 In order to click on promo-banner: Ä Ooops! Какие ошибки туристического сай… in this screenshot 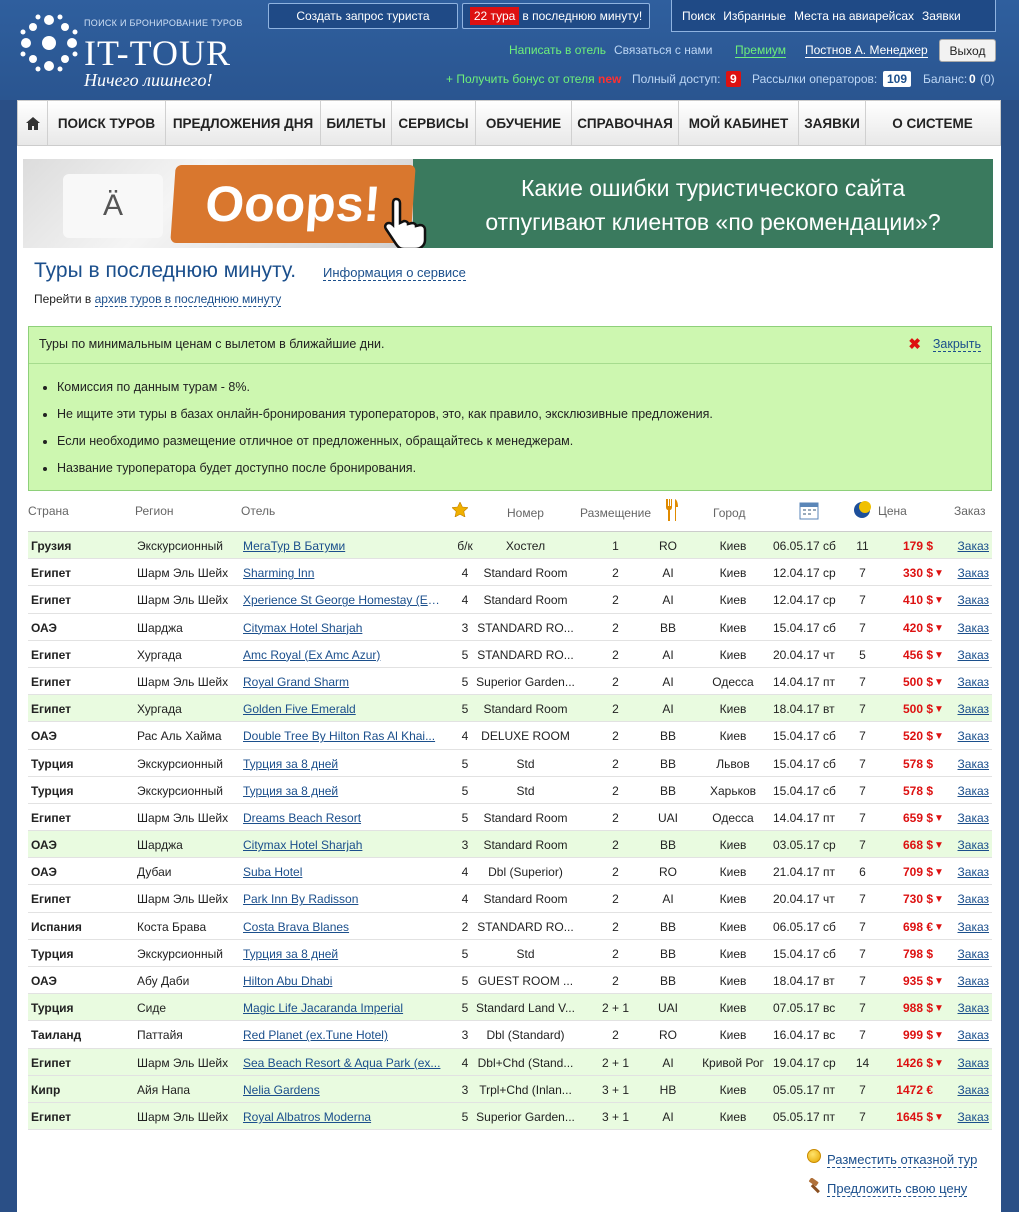, I will do `click(508, 203)`.